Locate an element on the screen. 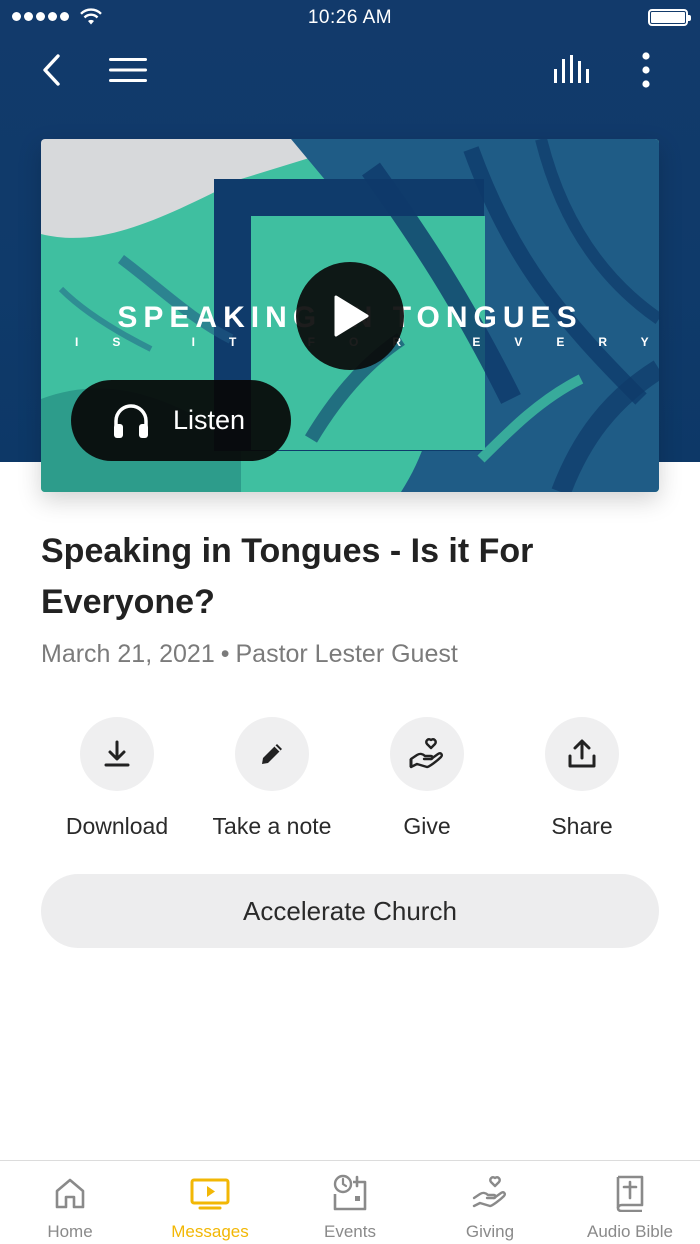 Image resolution: width=700 pixels, height=1244 pixels. share-button: Share is located at coordinates (582, 778).